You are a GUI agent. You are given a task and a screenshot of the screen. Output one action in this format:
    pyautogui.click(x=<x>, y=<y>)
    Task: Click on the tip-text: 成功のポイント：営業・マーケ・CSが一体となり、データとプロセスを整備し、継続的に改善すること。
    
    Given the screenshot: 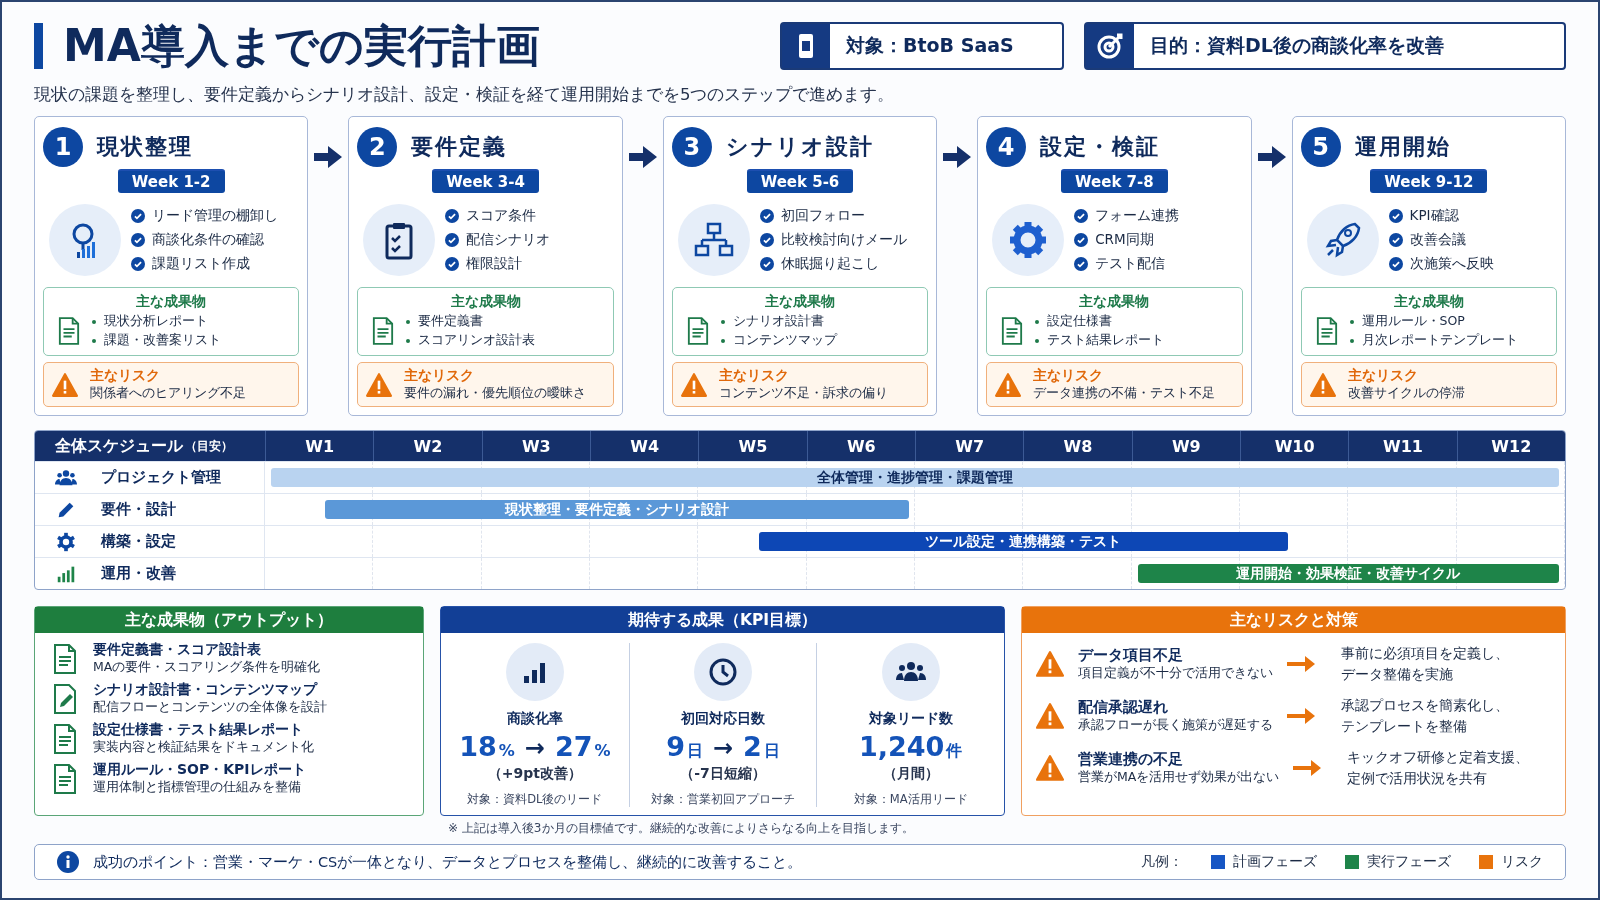 What is the action you would take?
    pyautogui.click(x=448, y=862)
    